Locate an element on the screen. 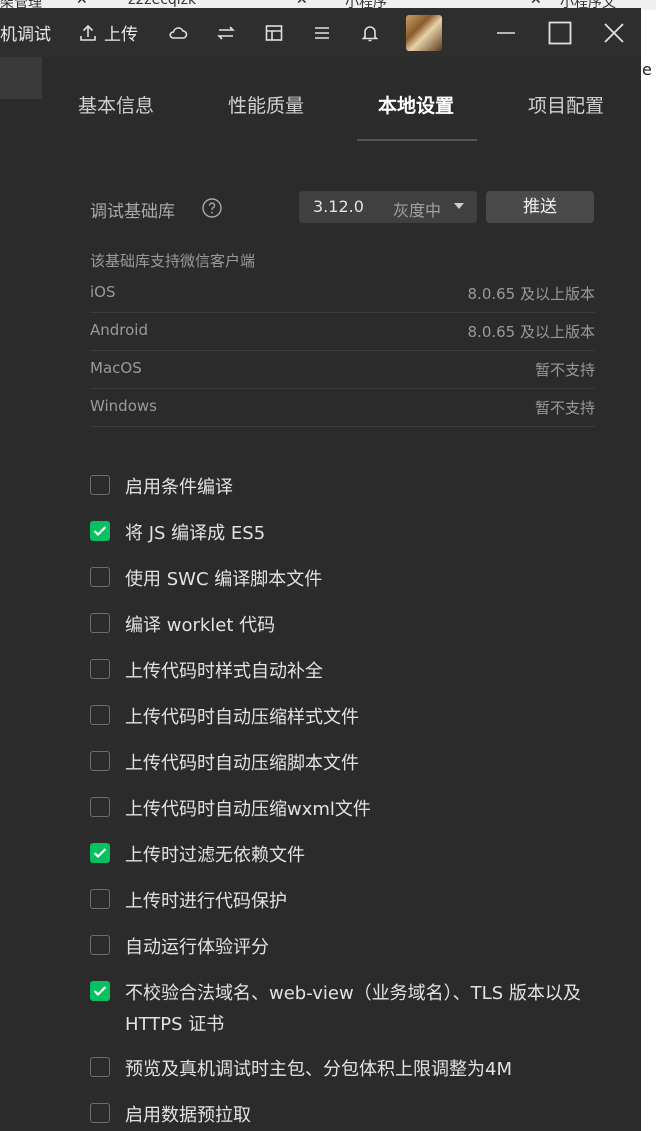  sdk-label: 调试基础库 is located at coordinates (132, 212).